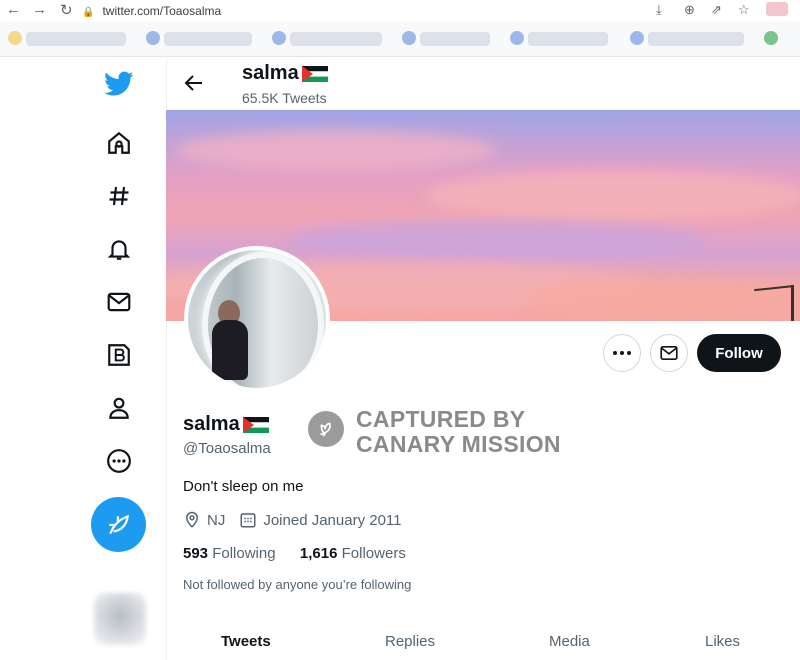 Image resolution: width=800 pixels, height=660 pixels. I want to click on back-nav-icon: ←, so click(13, 9).